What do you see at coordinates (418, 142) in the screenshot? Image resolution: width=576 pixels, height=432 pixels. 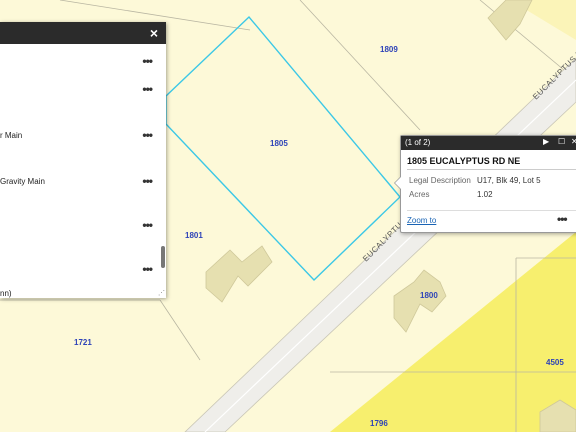 I see `popup-pager: (1 of 2)` at bounding box center [418, 142].